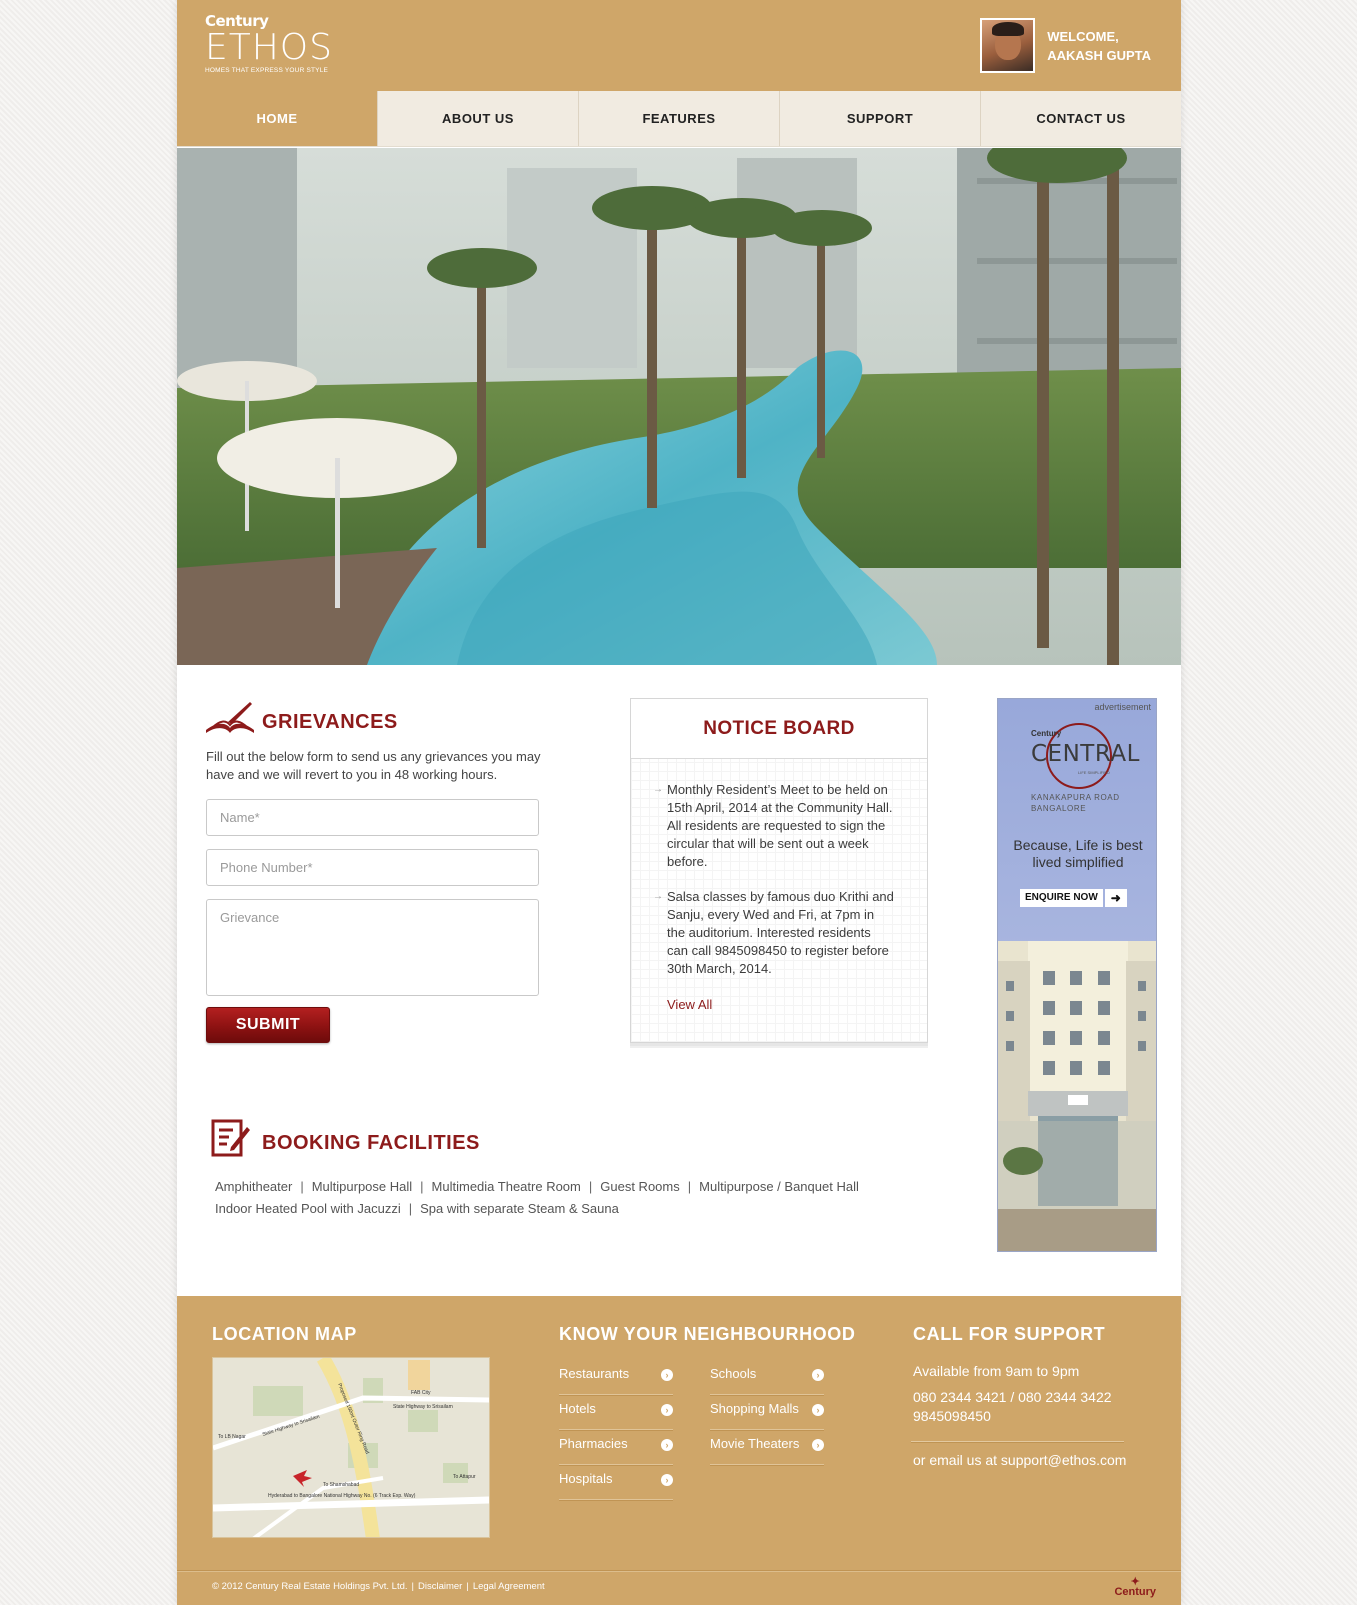  What do you see at coordinates (341, 1485) in the screenshot?
I see `map-label-shamshabad: To Shamshabad` at bounding box center [341, 1485].